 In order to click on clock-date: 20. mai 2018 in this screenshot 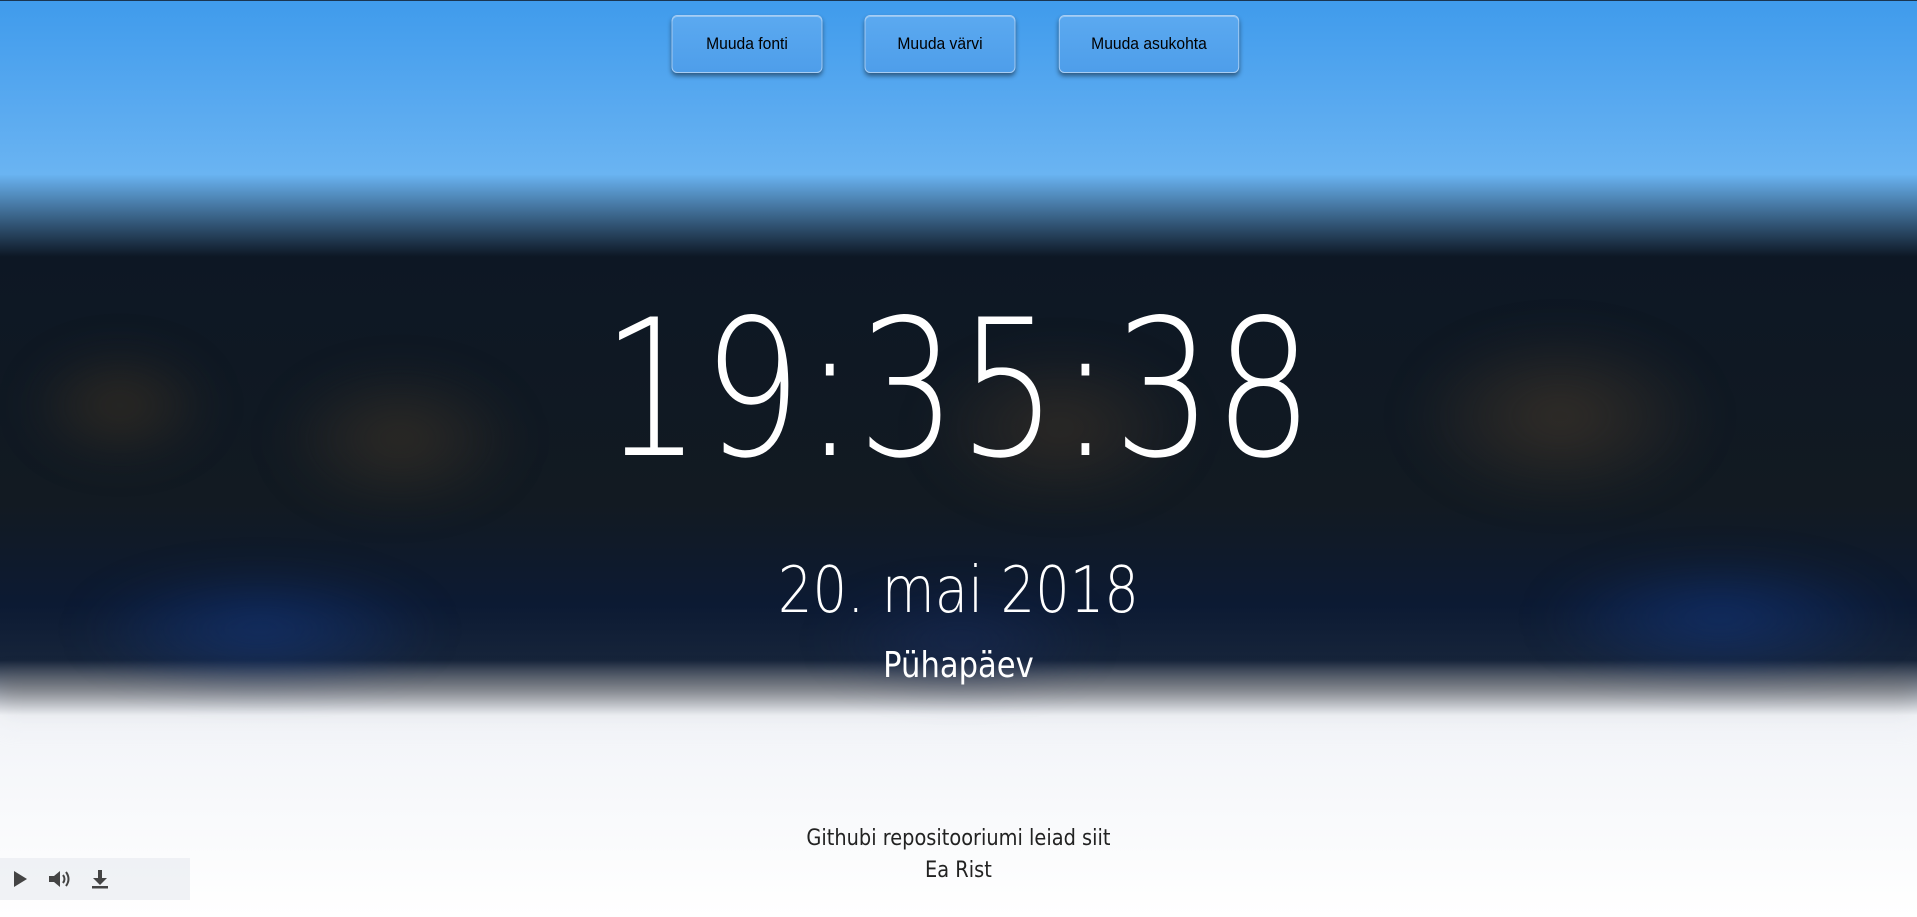, I will do `click(958, 591)`.